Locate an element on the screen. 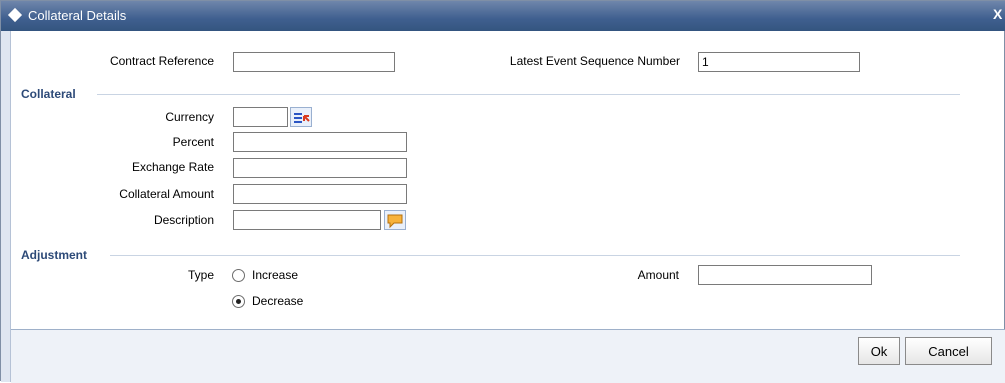 This screenshot has width=1005, height=383. type-label: Type is located at coordinates (200, 275).